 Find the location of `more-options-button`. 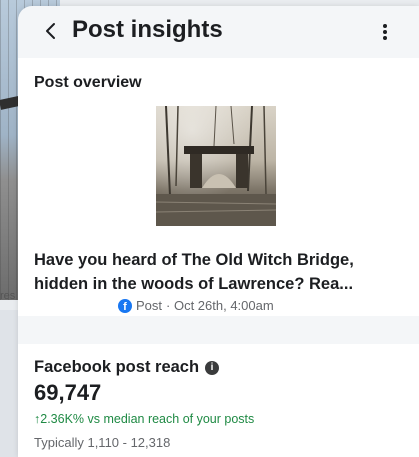

more-options-button is located at coordinates (385, 32).